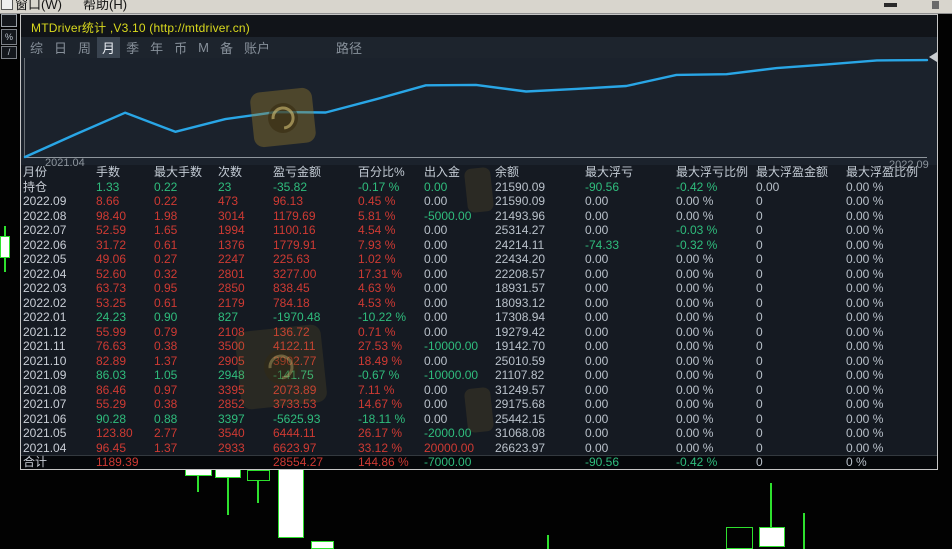 This screenshot has height=549, width=952. Describe the element at coordinates (451, 346) in the screenshot. I see `table-cell: -10000.00` at that location.